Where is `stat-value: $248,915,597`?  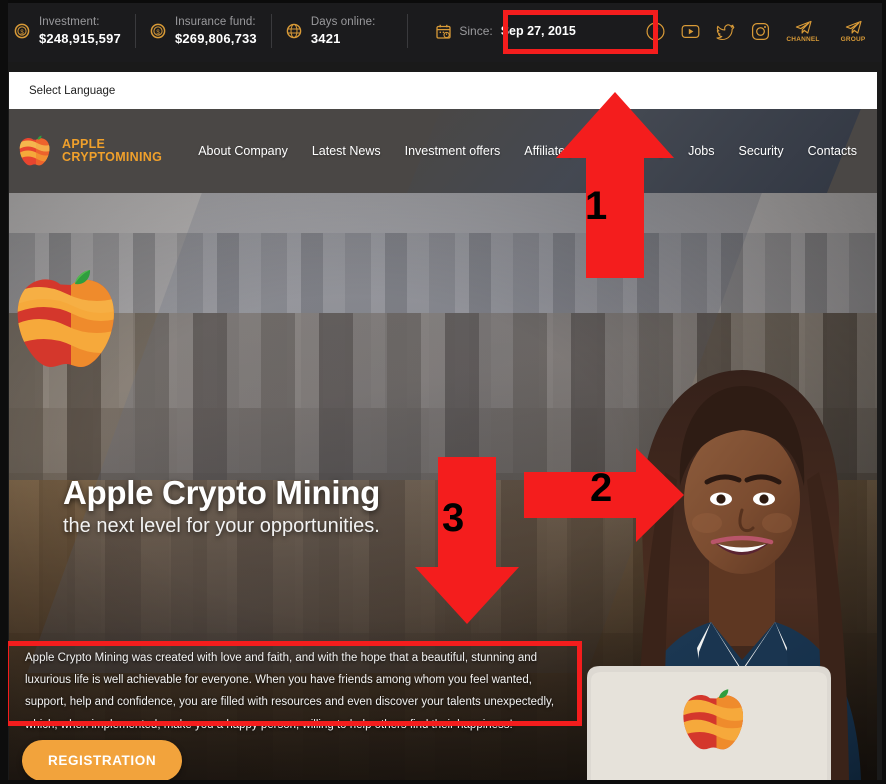
stat-value: $248,915,597 is located at coordinates (80, 38).